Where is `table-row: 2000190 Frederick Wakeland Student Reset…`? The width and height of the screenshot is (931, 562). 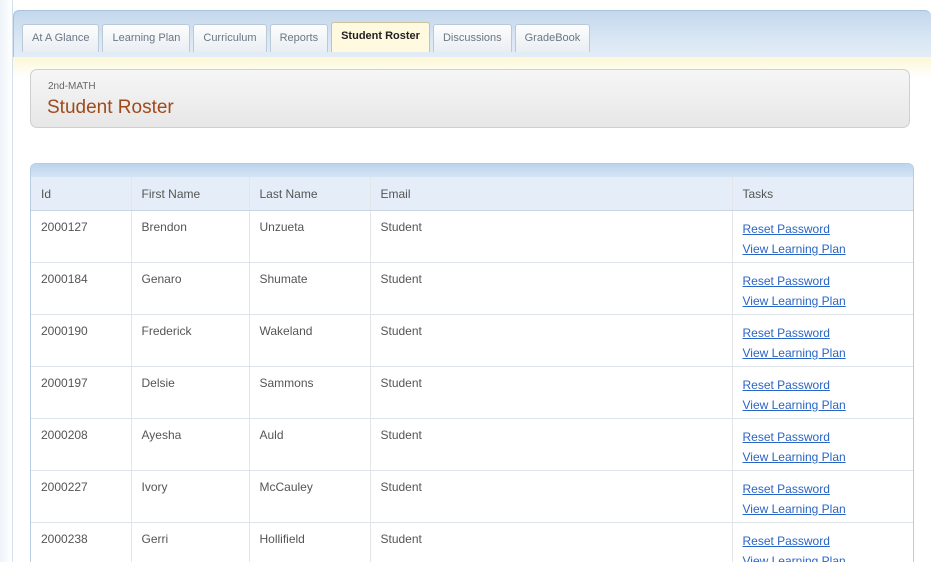
table-row: 2000190 Frederick Wakeland Student Reset… is located at coordinates (472, 340).